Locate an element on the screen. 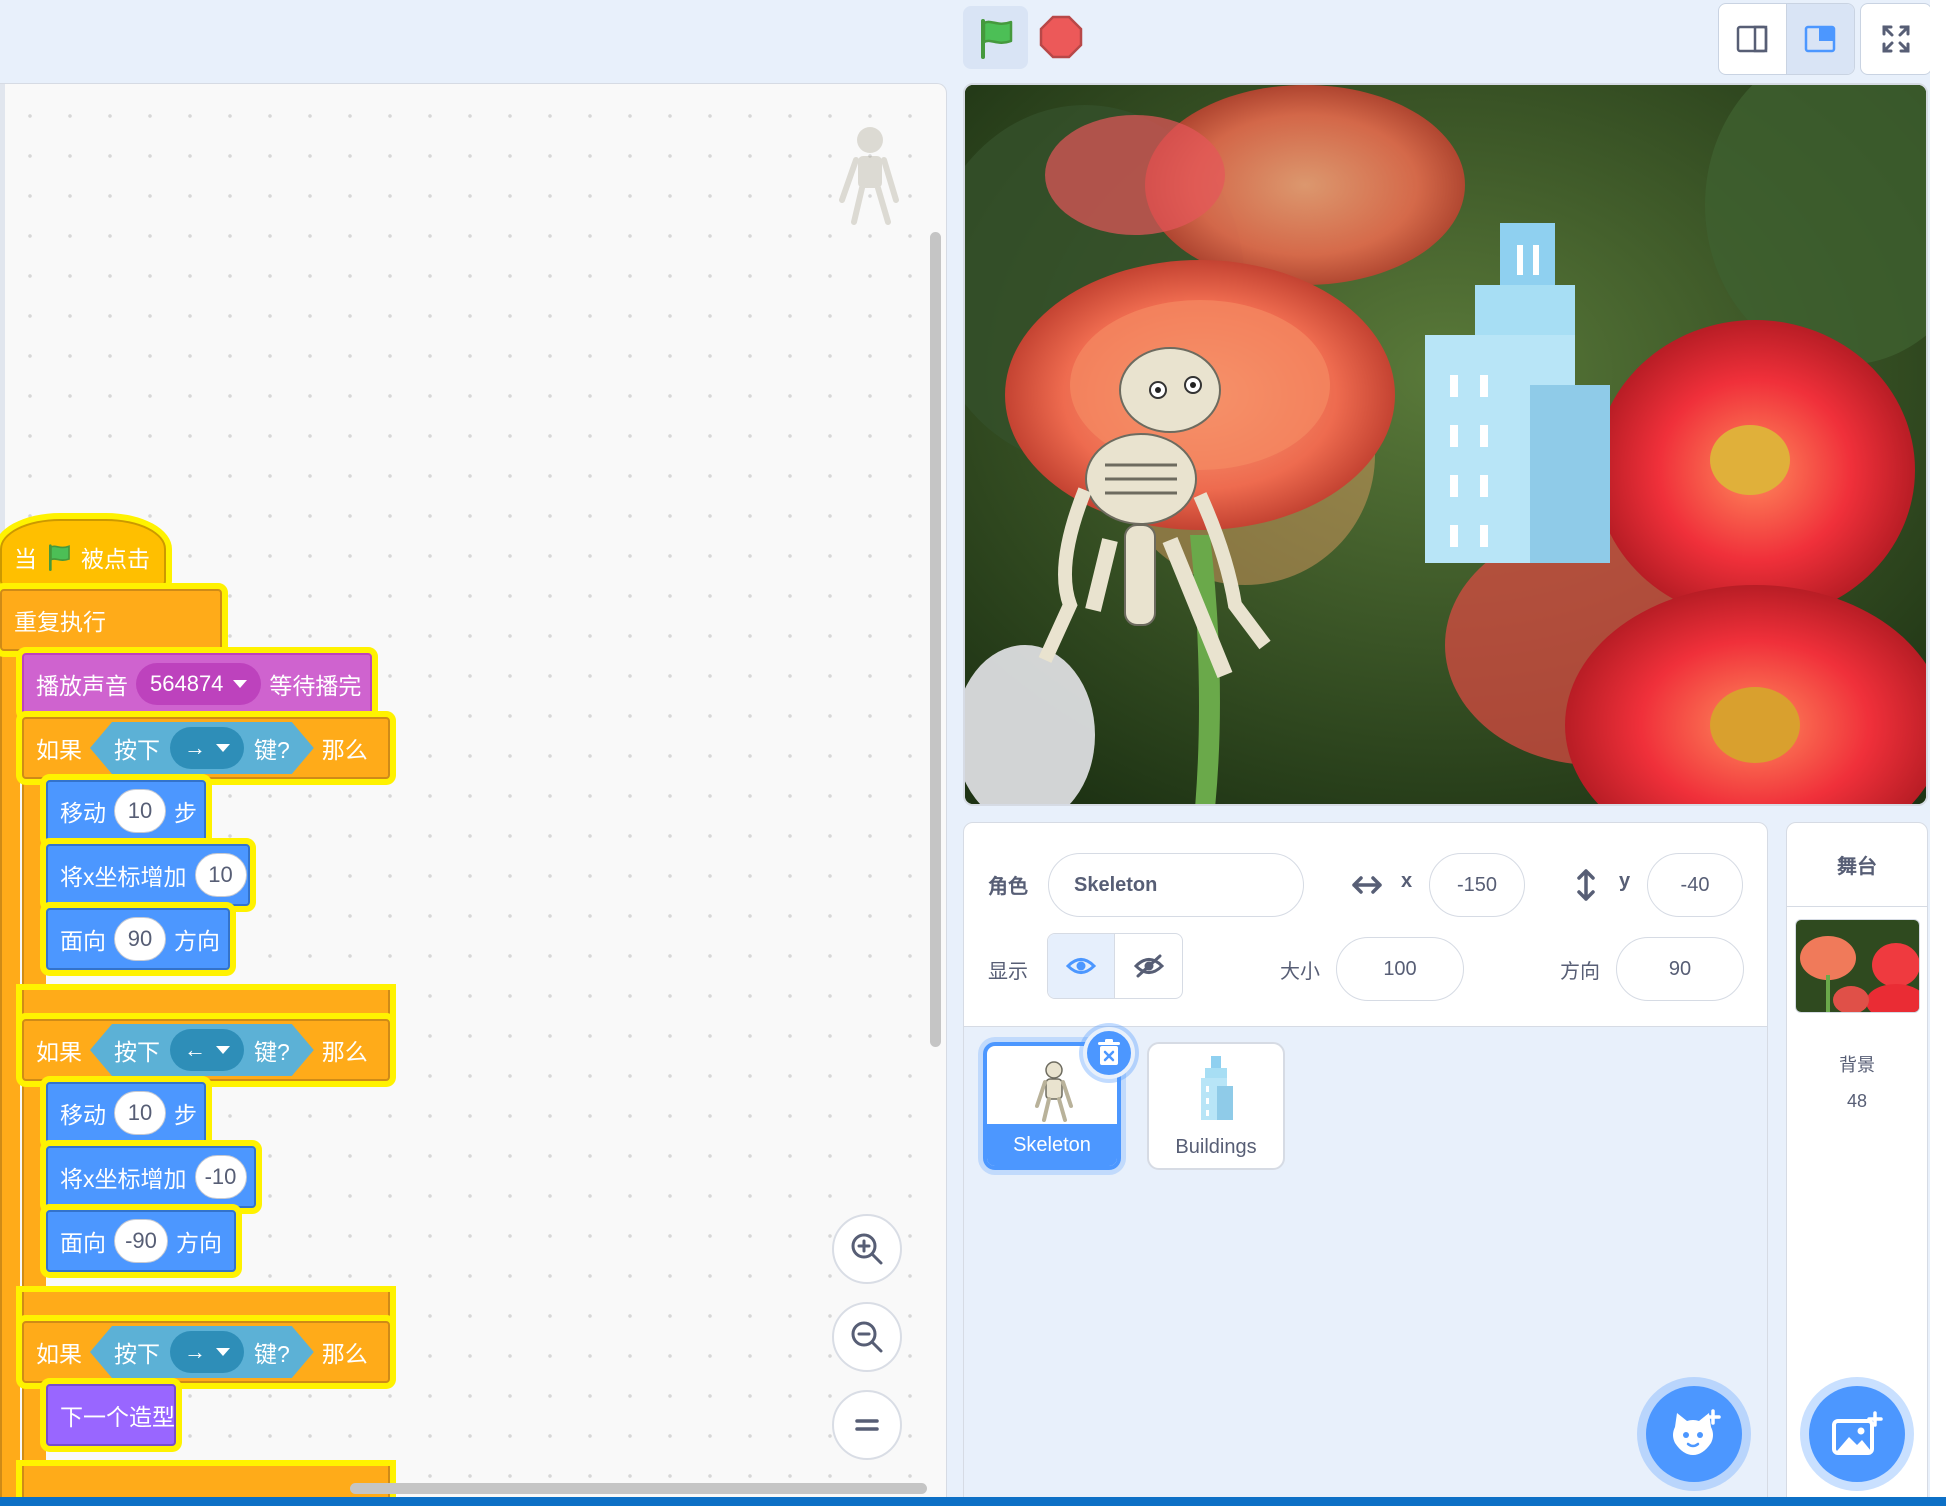  delete-sprite-button is located at coordinates (1109, 1053).